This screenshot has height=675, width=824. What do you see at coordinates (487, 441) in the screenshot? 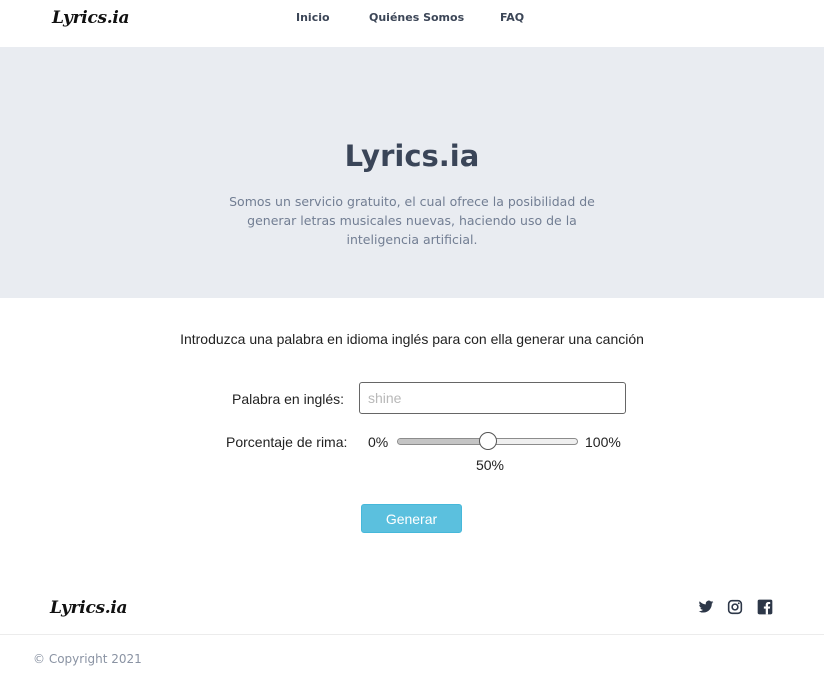
I see `rhyme-slider-thumb` at bounding box center [487, 441].